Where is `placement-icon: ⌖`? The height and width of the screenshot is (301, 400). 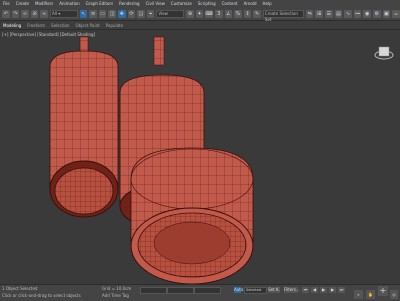
placement-icon: ⌖ is located at coordinates (150, 14).